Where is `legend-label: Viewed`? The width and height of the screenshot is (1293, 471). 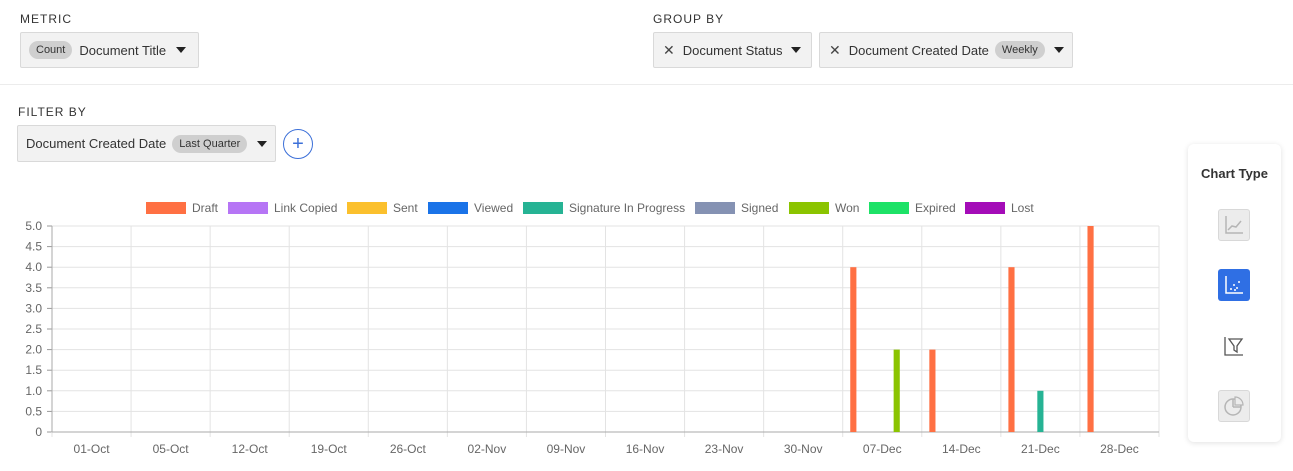
legend-label: Viewed is located at coordinates (494, 208).